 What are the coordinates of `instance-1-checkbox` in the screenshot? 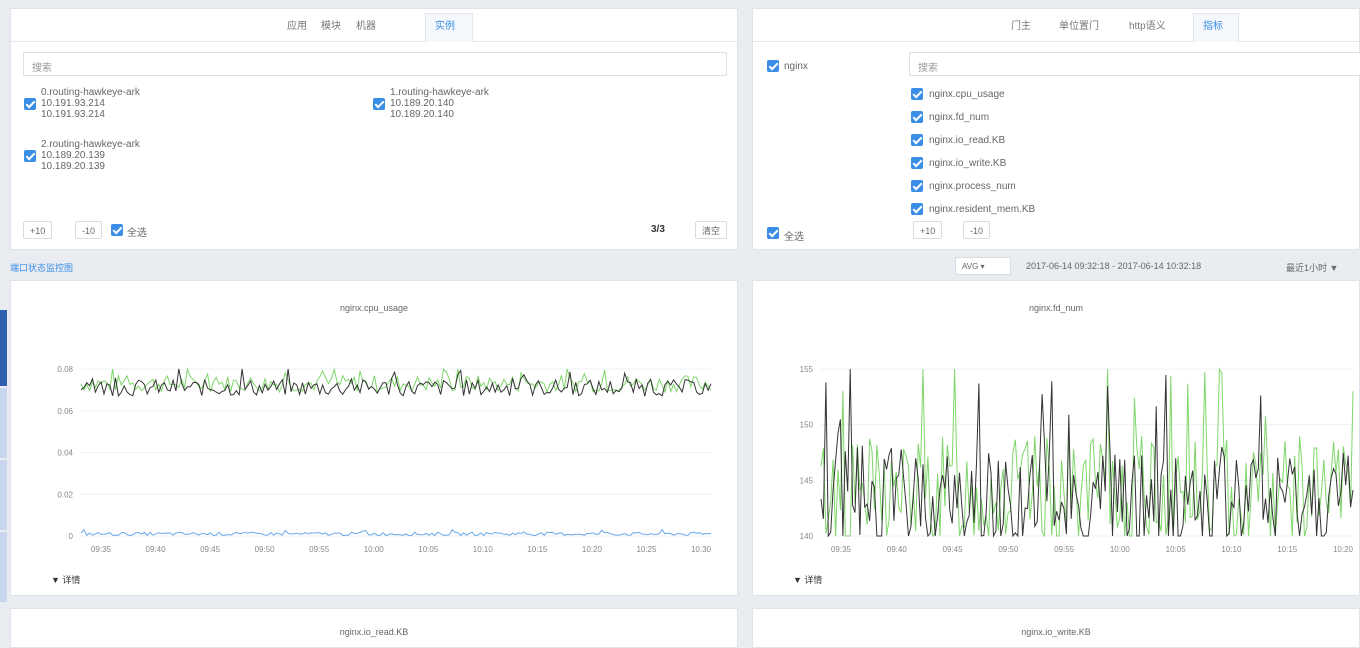 It's located at (379, 104).